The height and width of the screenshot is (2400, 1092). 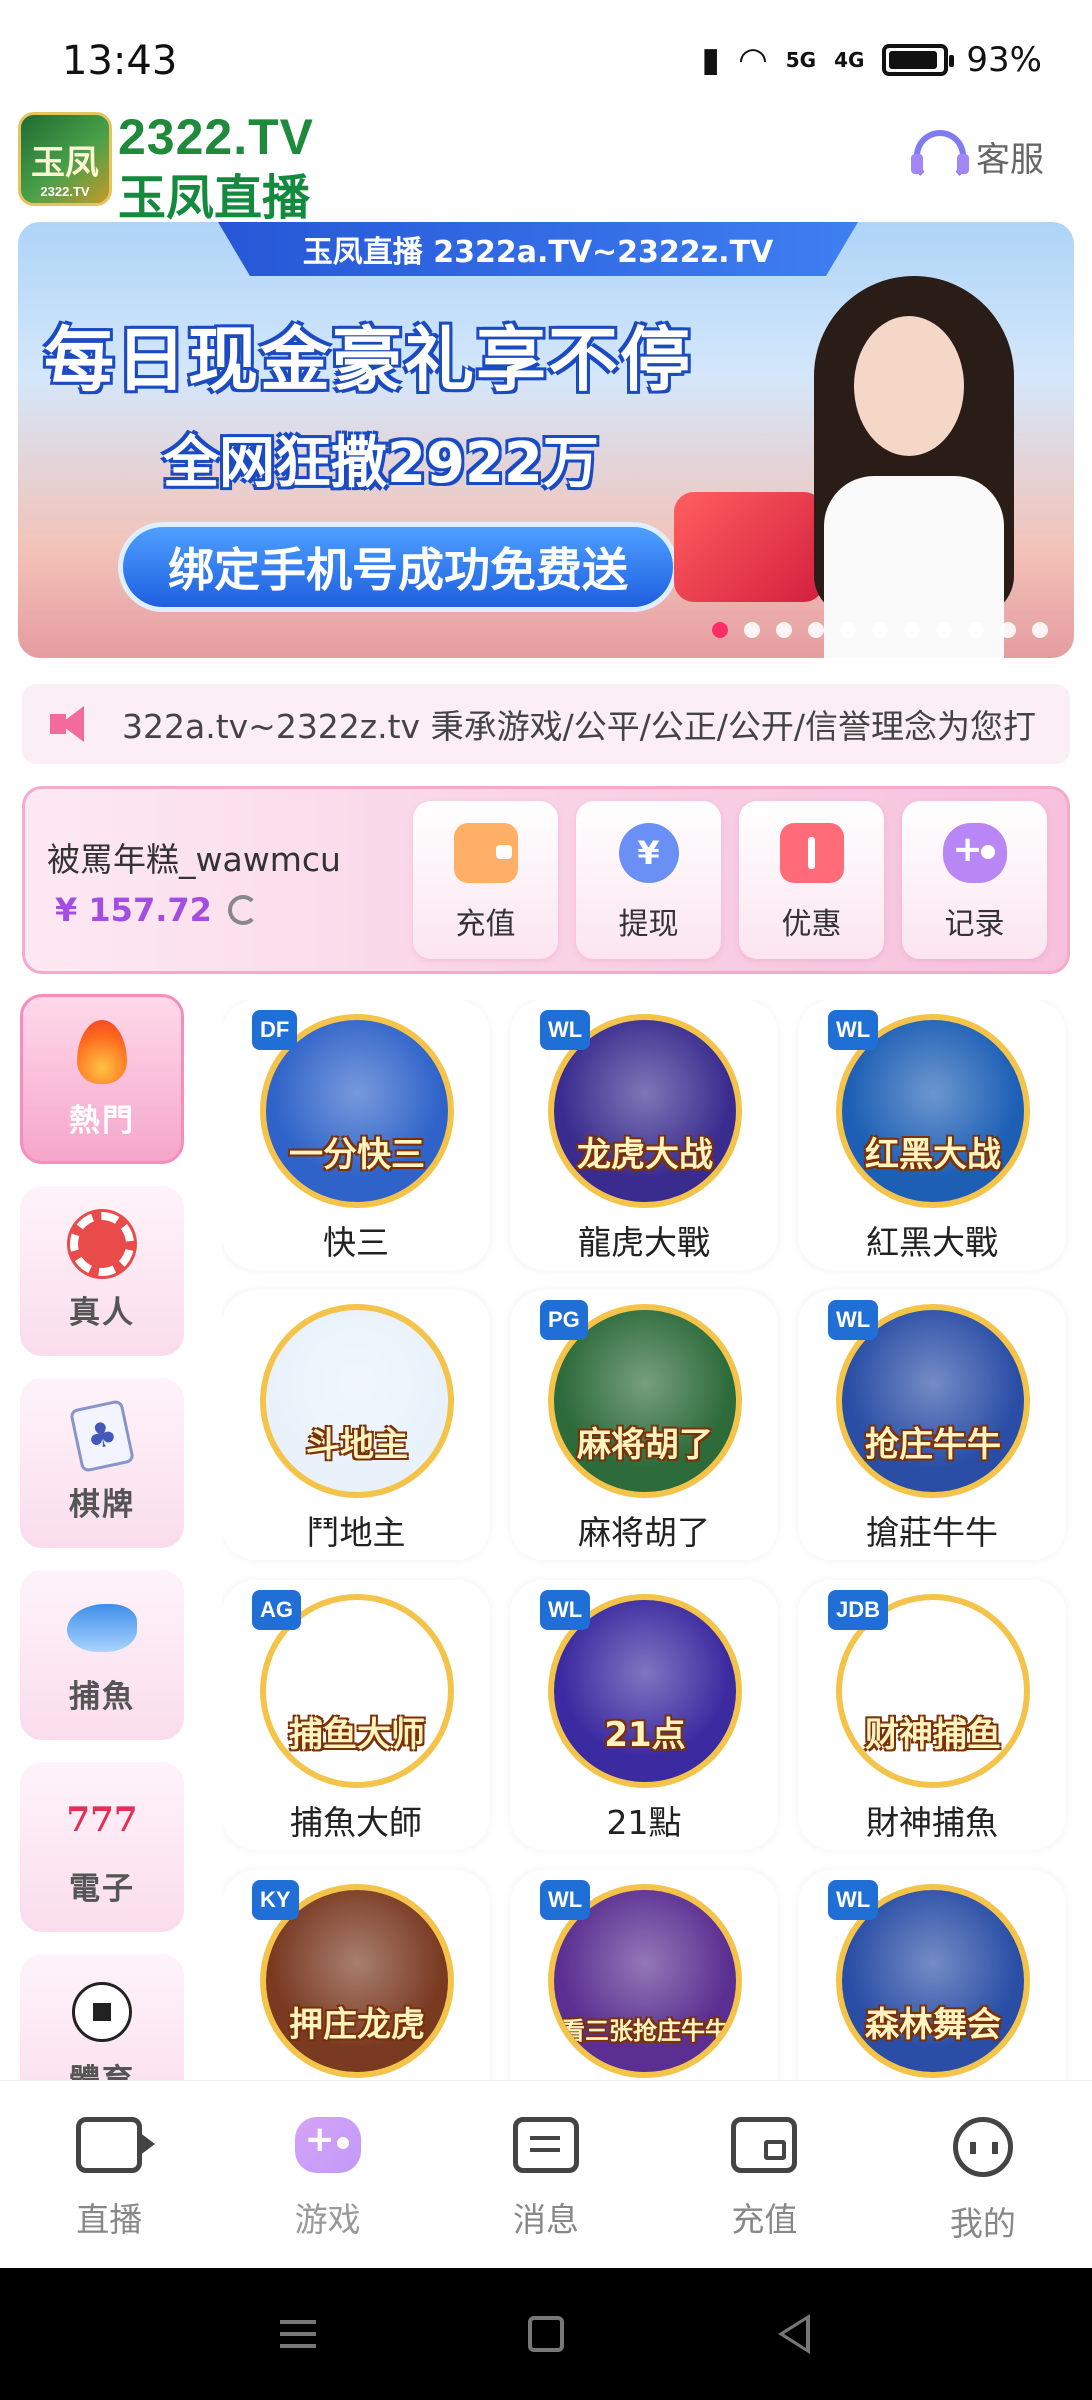 What do you see at coordinates (356, 1975) in the screenshot?
I see `game-card: 押庄龙虎 KY` at bounding box center [356, 1975].